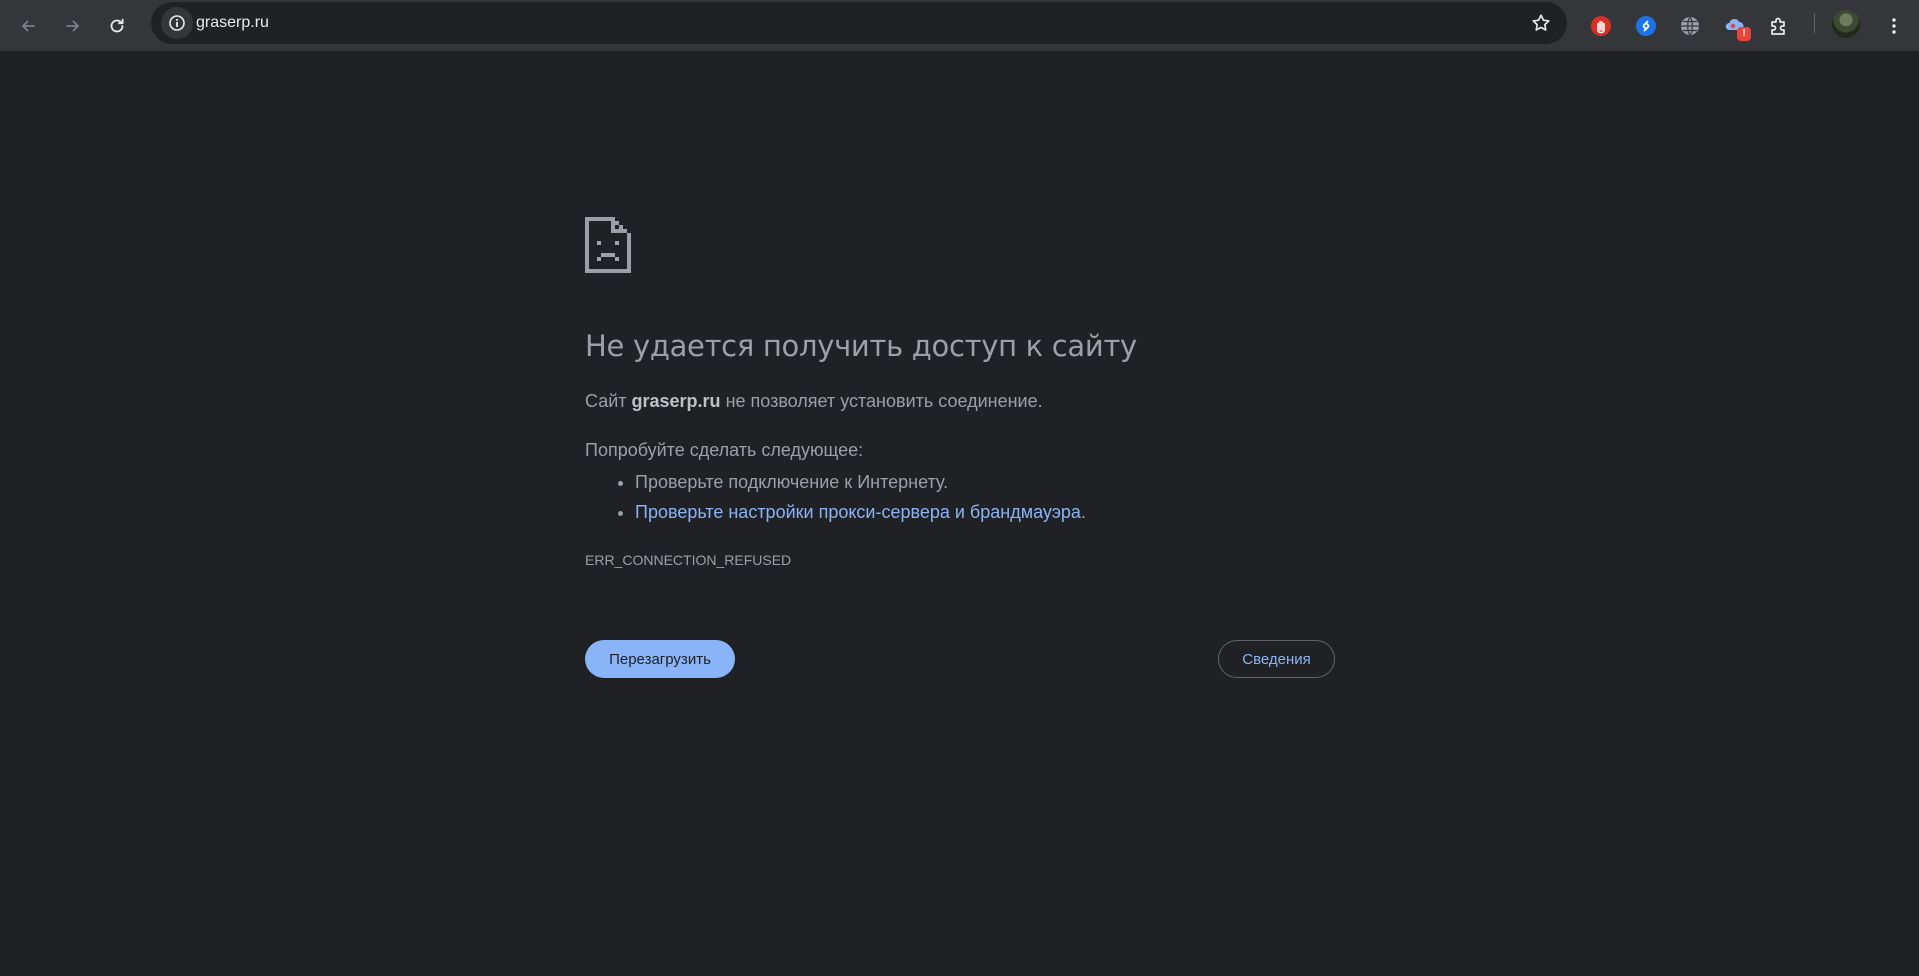 The image size is (1919, 976). I want to click on browser-menu-button, so click(1894, 26).